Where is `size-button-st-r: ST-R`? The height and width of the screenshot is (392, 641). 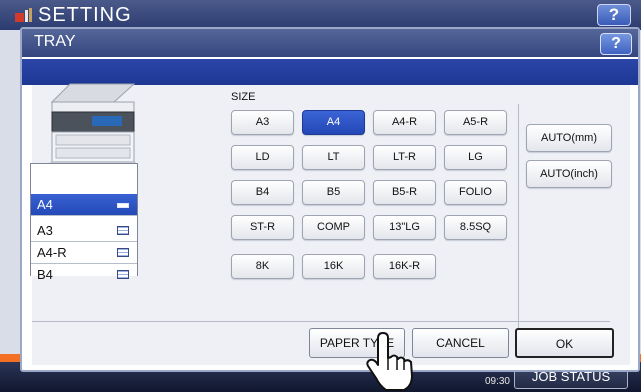 size-button-st-r: ST-R is located at coordinates (262, 227).